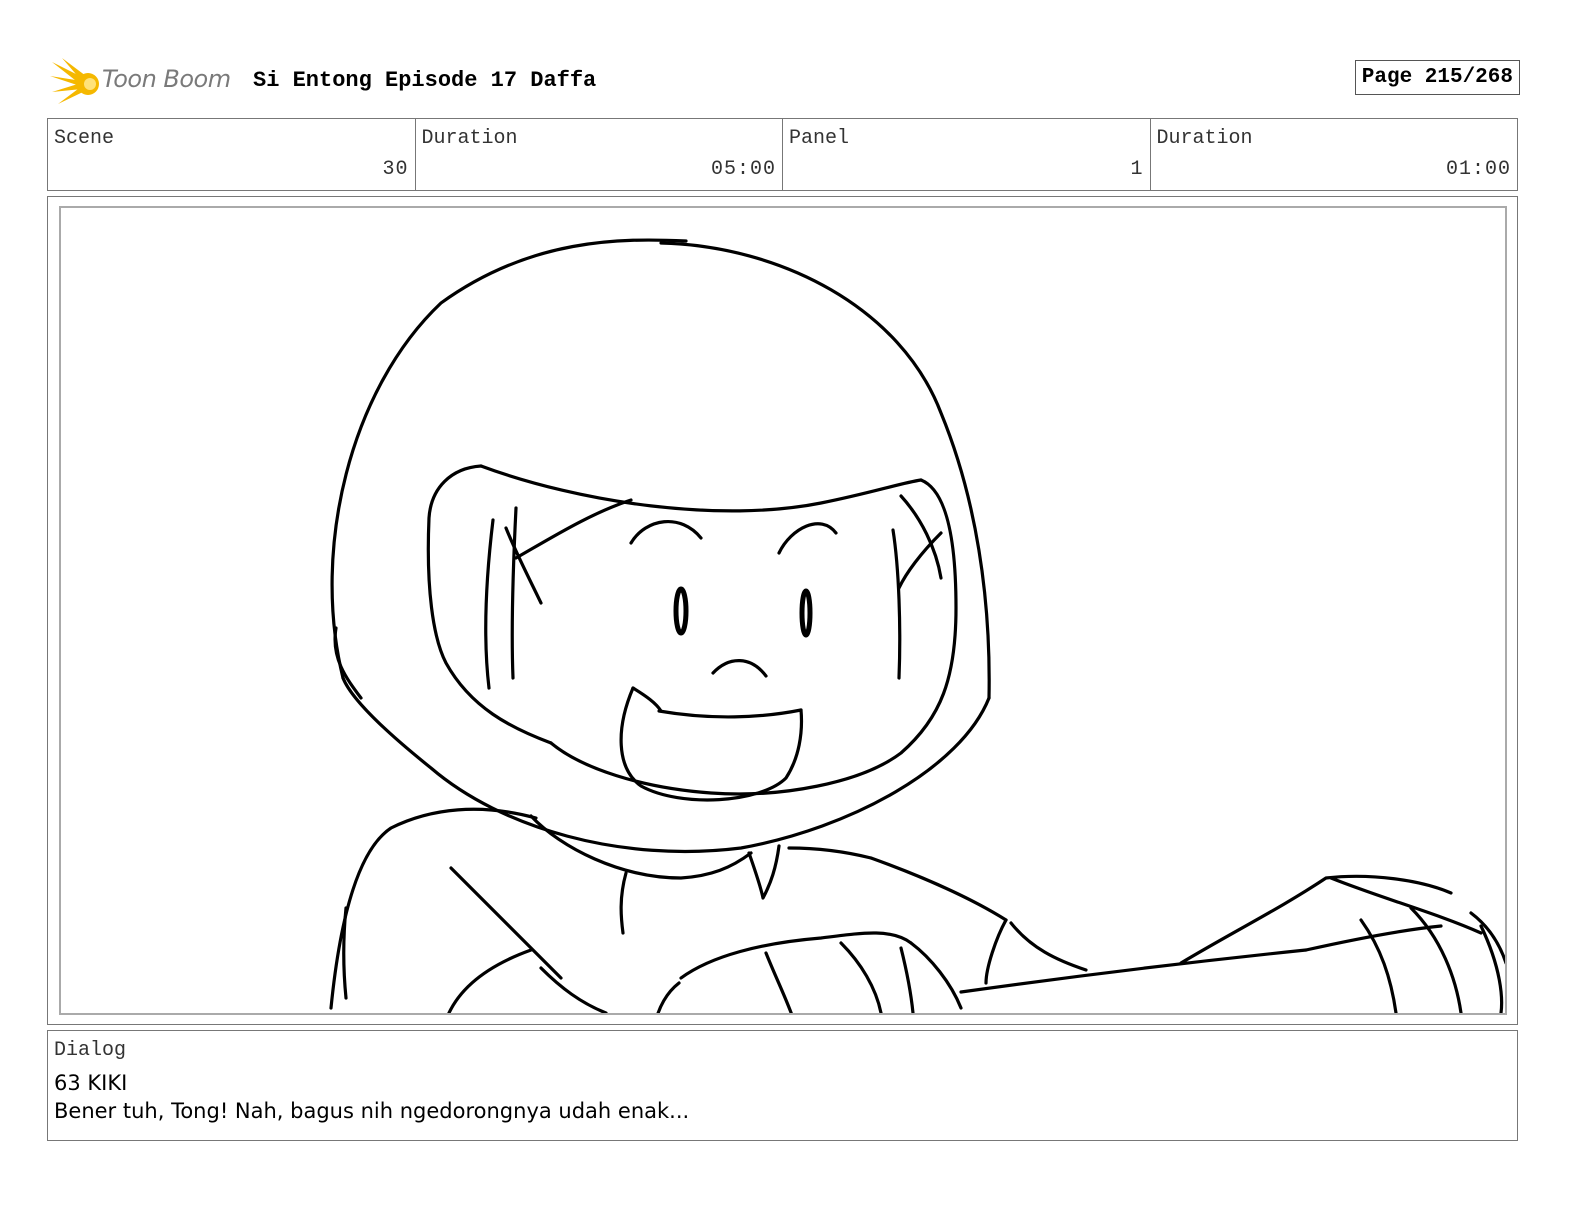 The height and width of the screenshot is (1224, 1584). Describe the element at coordinates (395, 169) in the screenshot. I see `scene-value: 30` at that location.